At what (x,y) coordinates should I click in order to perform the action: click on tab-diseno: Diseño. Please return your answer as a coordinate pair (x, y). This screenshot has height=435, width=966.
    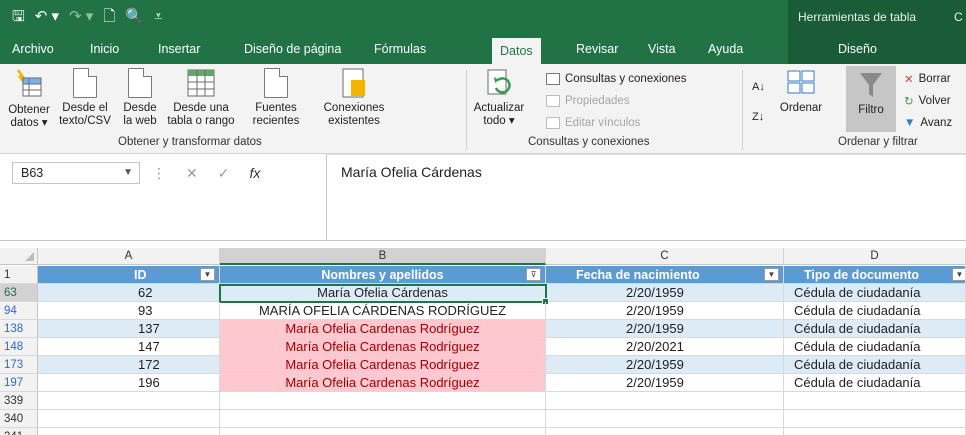
    Looking at the image, I should click on (877, 49).